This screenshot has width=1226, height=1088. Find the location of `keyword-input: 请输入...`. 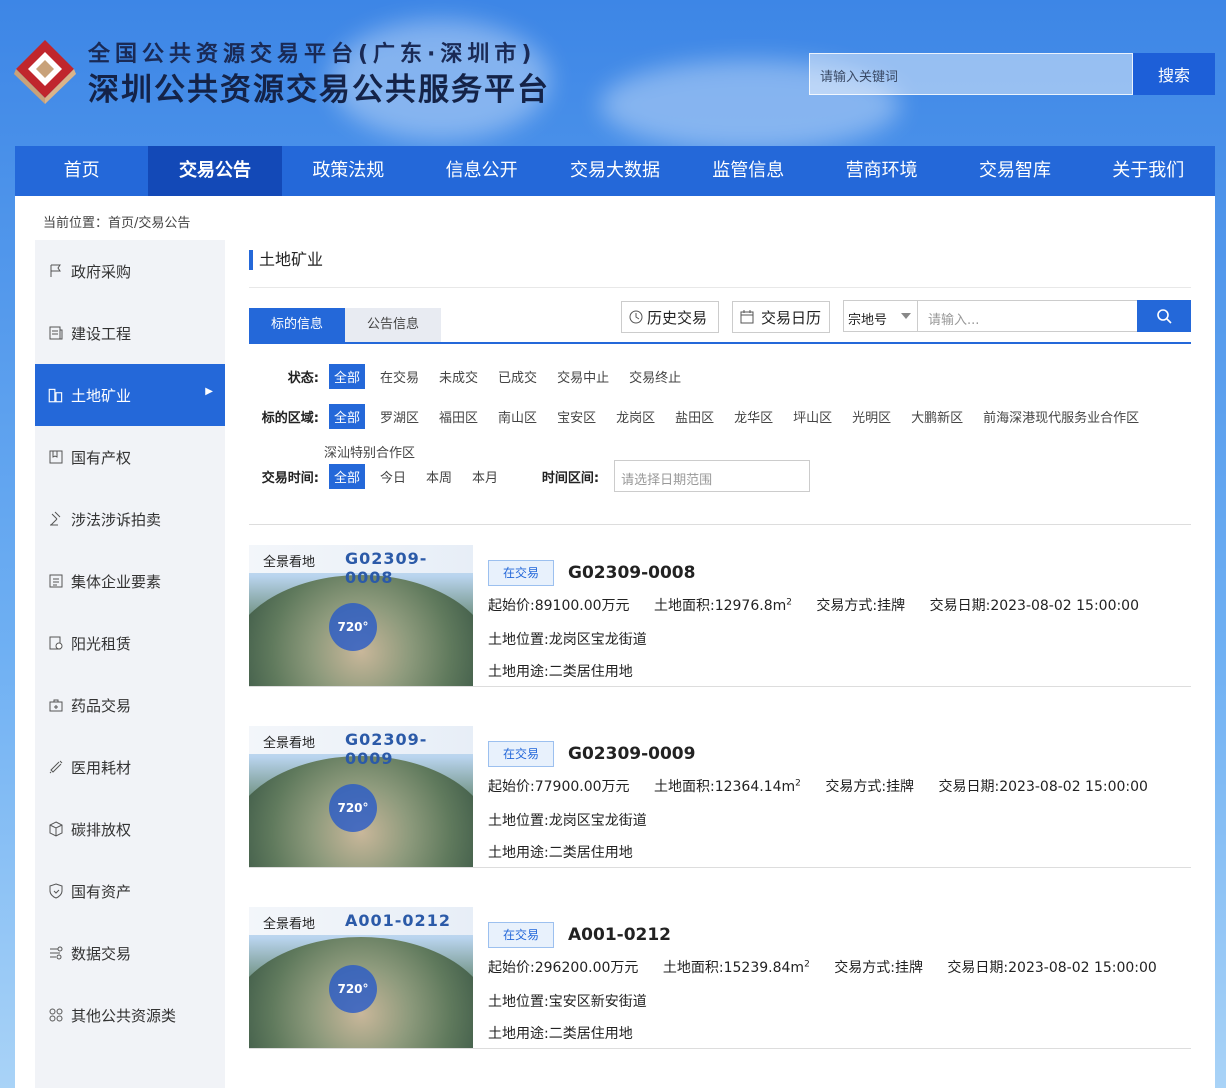

keyword-input: 请输入... is located at coordinates (1028, 316).